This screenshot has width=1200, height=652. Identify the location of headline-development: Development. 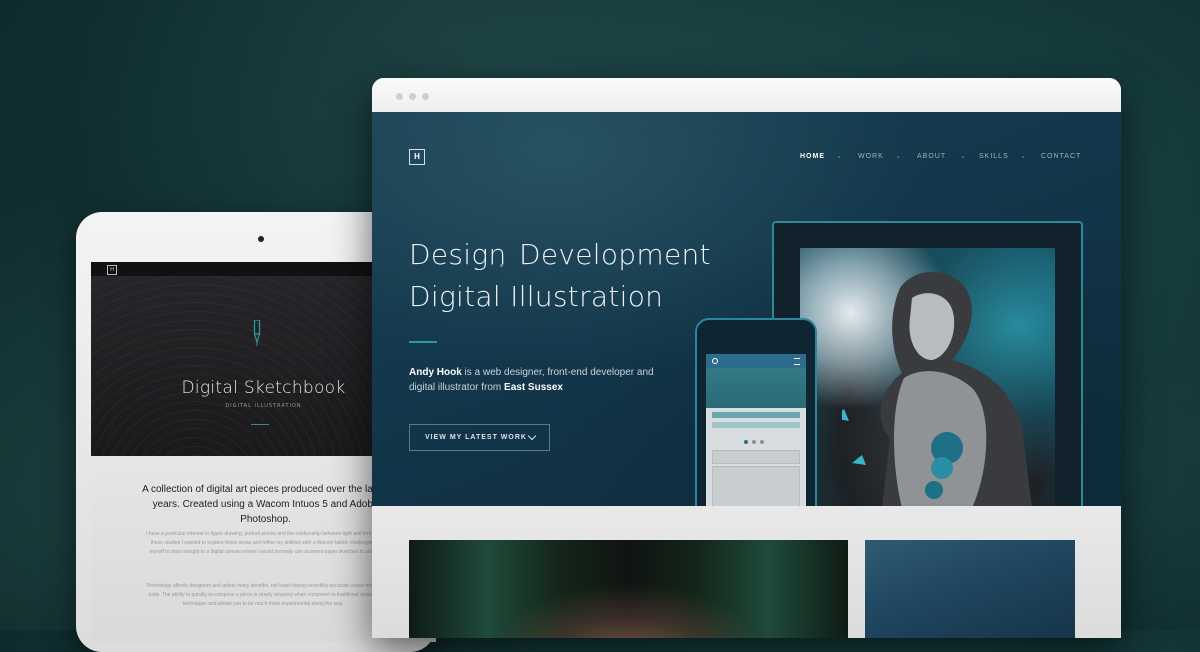
(615, 254).